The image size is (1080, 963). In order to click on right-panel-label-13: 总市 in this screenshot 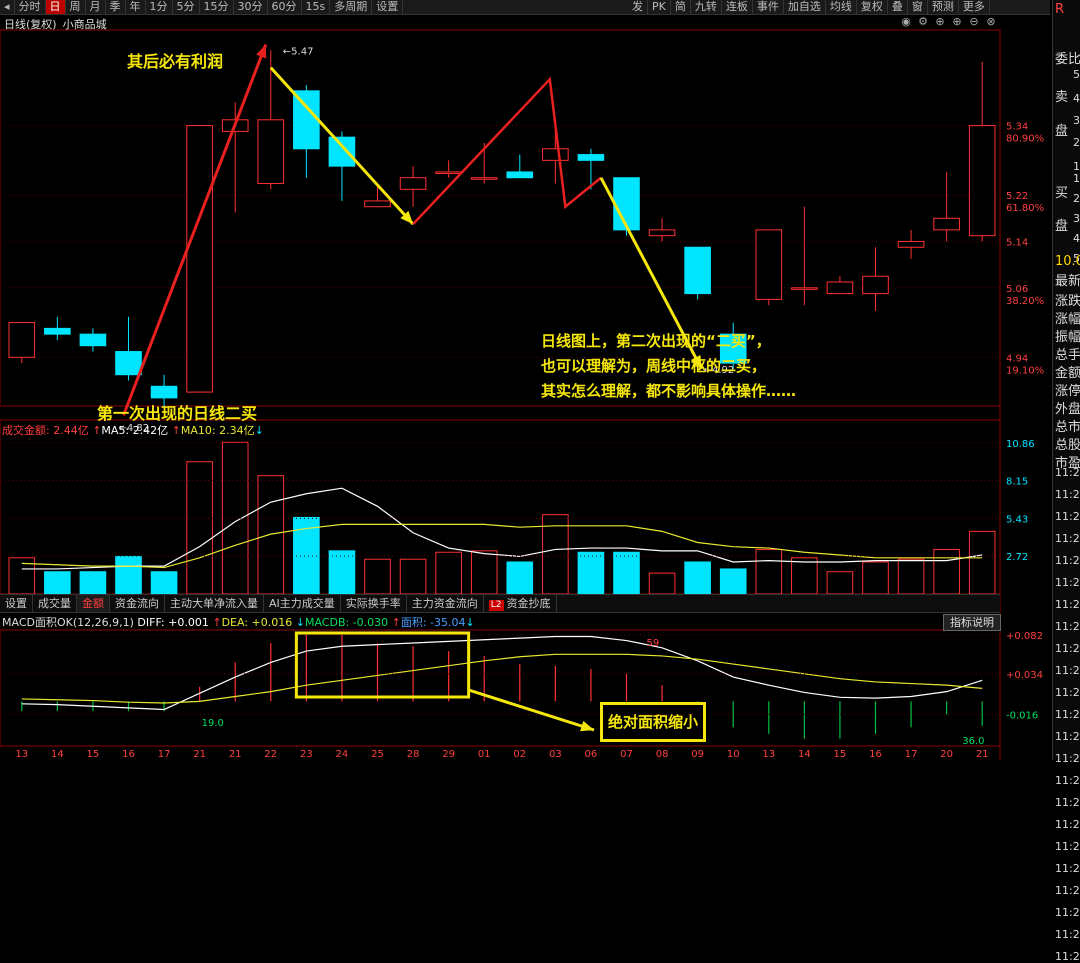, I will do `click(1067, 427)`.